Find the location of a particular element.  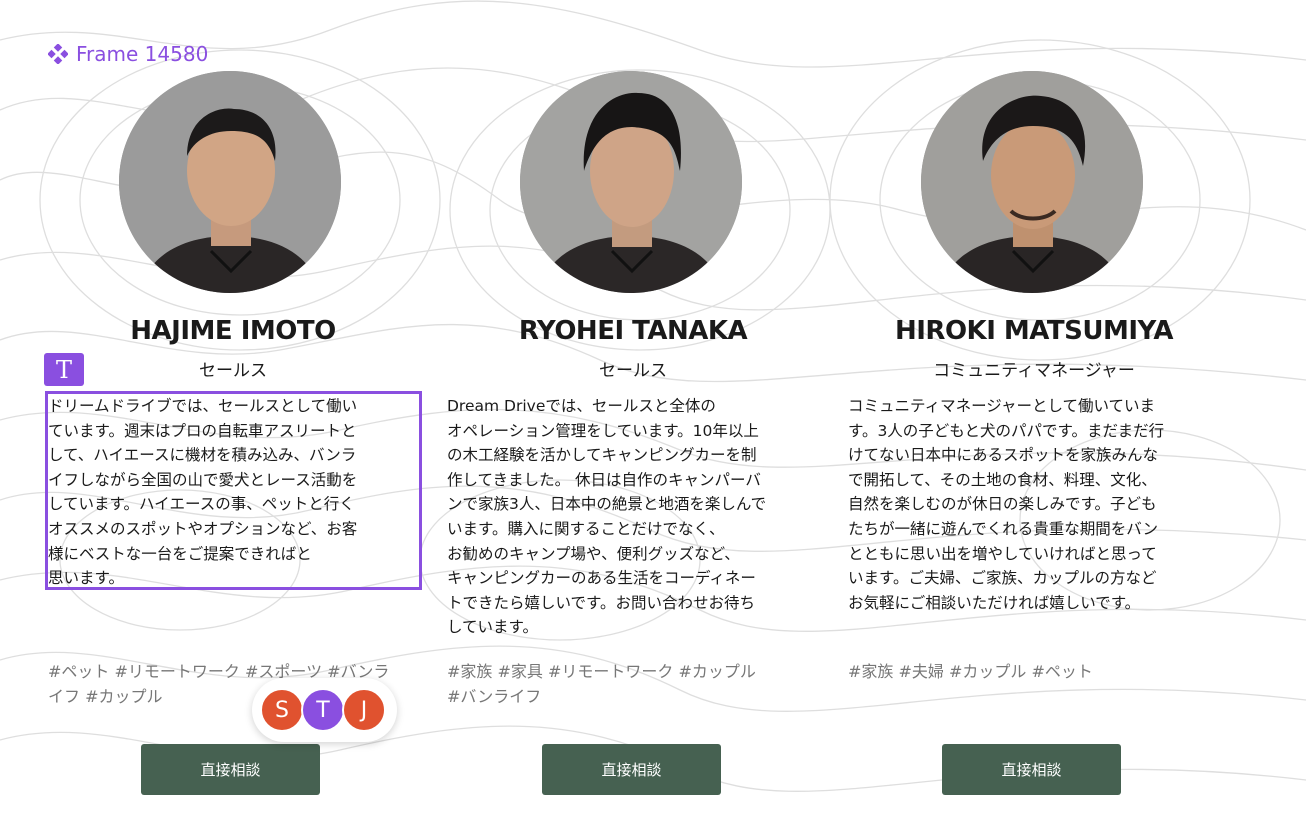

staff-name: HIROKI MATSUMIYA is located at coordinates (1034, 331).